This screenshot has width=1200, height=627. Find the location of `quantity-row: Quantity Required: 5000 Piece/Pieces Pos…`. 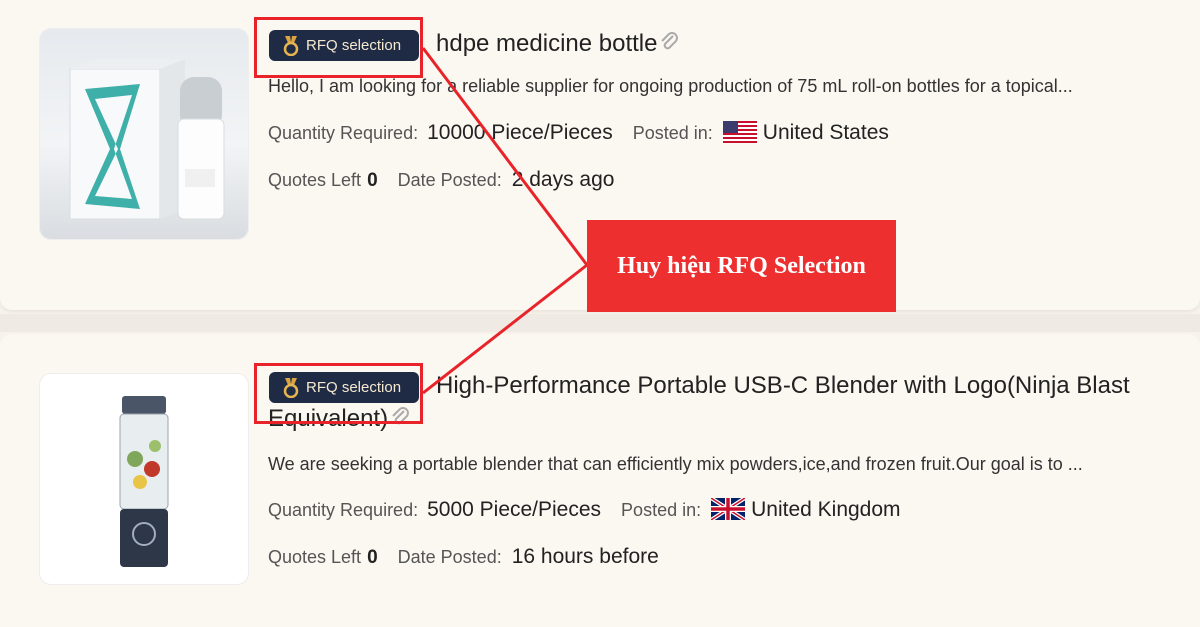

quantity-row: Quantity Required: 5000 Piece/Pieces Pos… is located at coordinates (584, 510).